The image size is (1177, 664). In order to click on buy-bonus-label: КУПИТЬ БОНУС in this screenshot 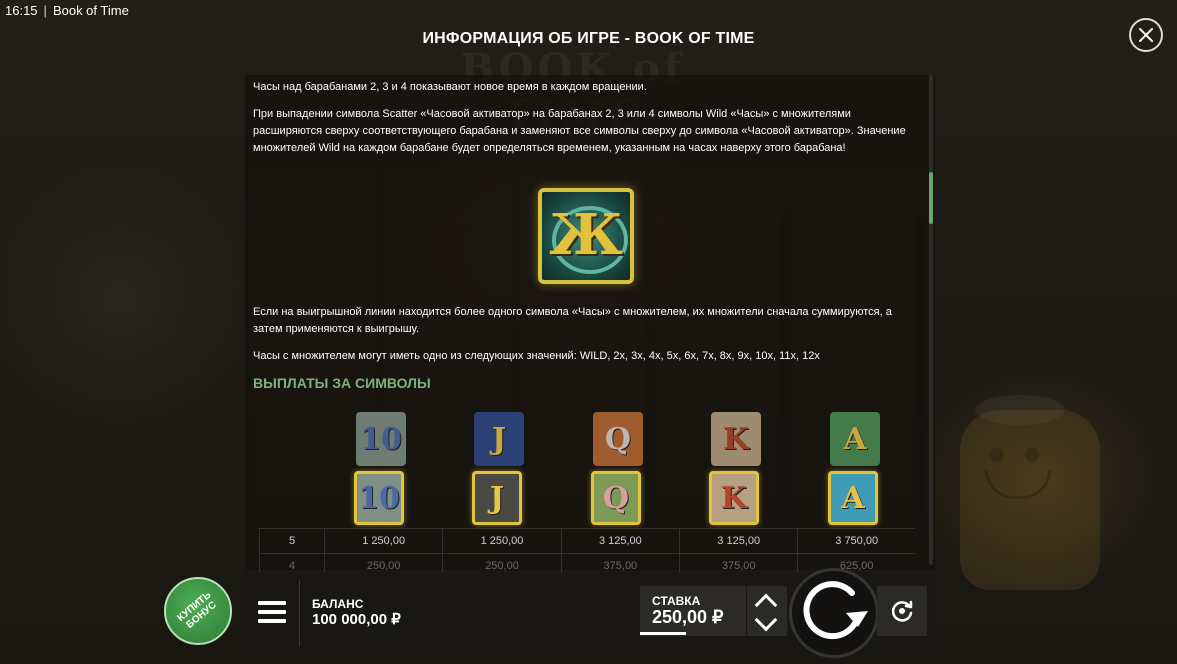, I will do `click(197, 610)`.